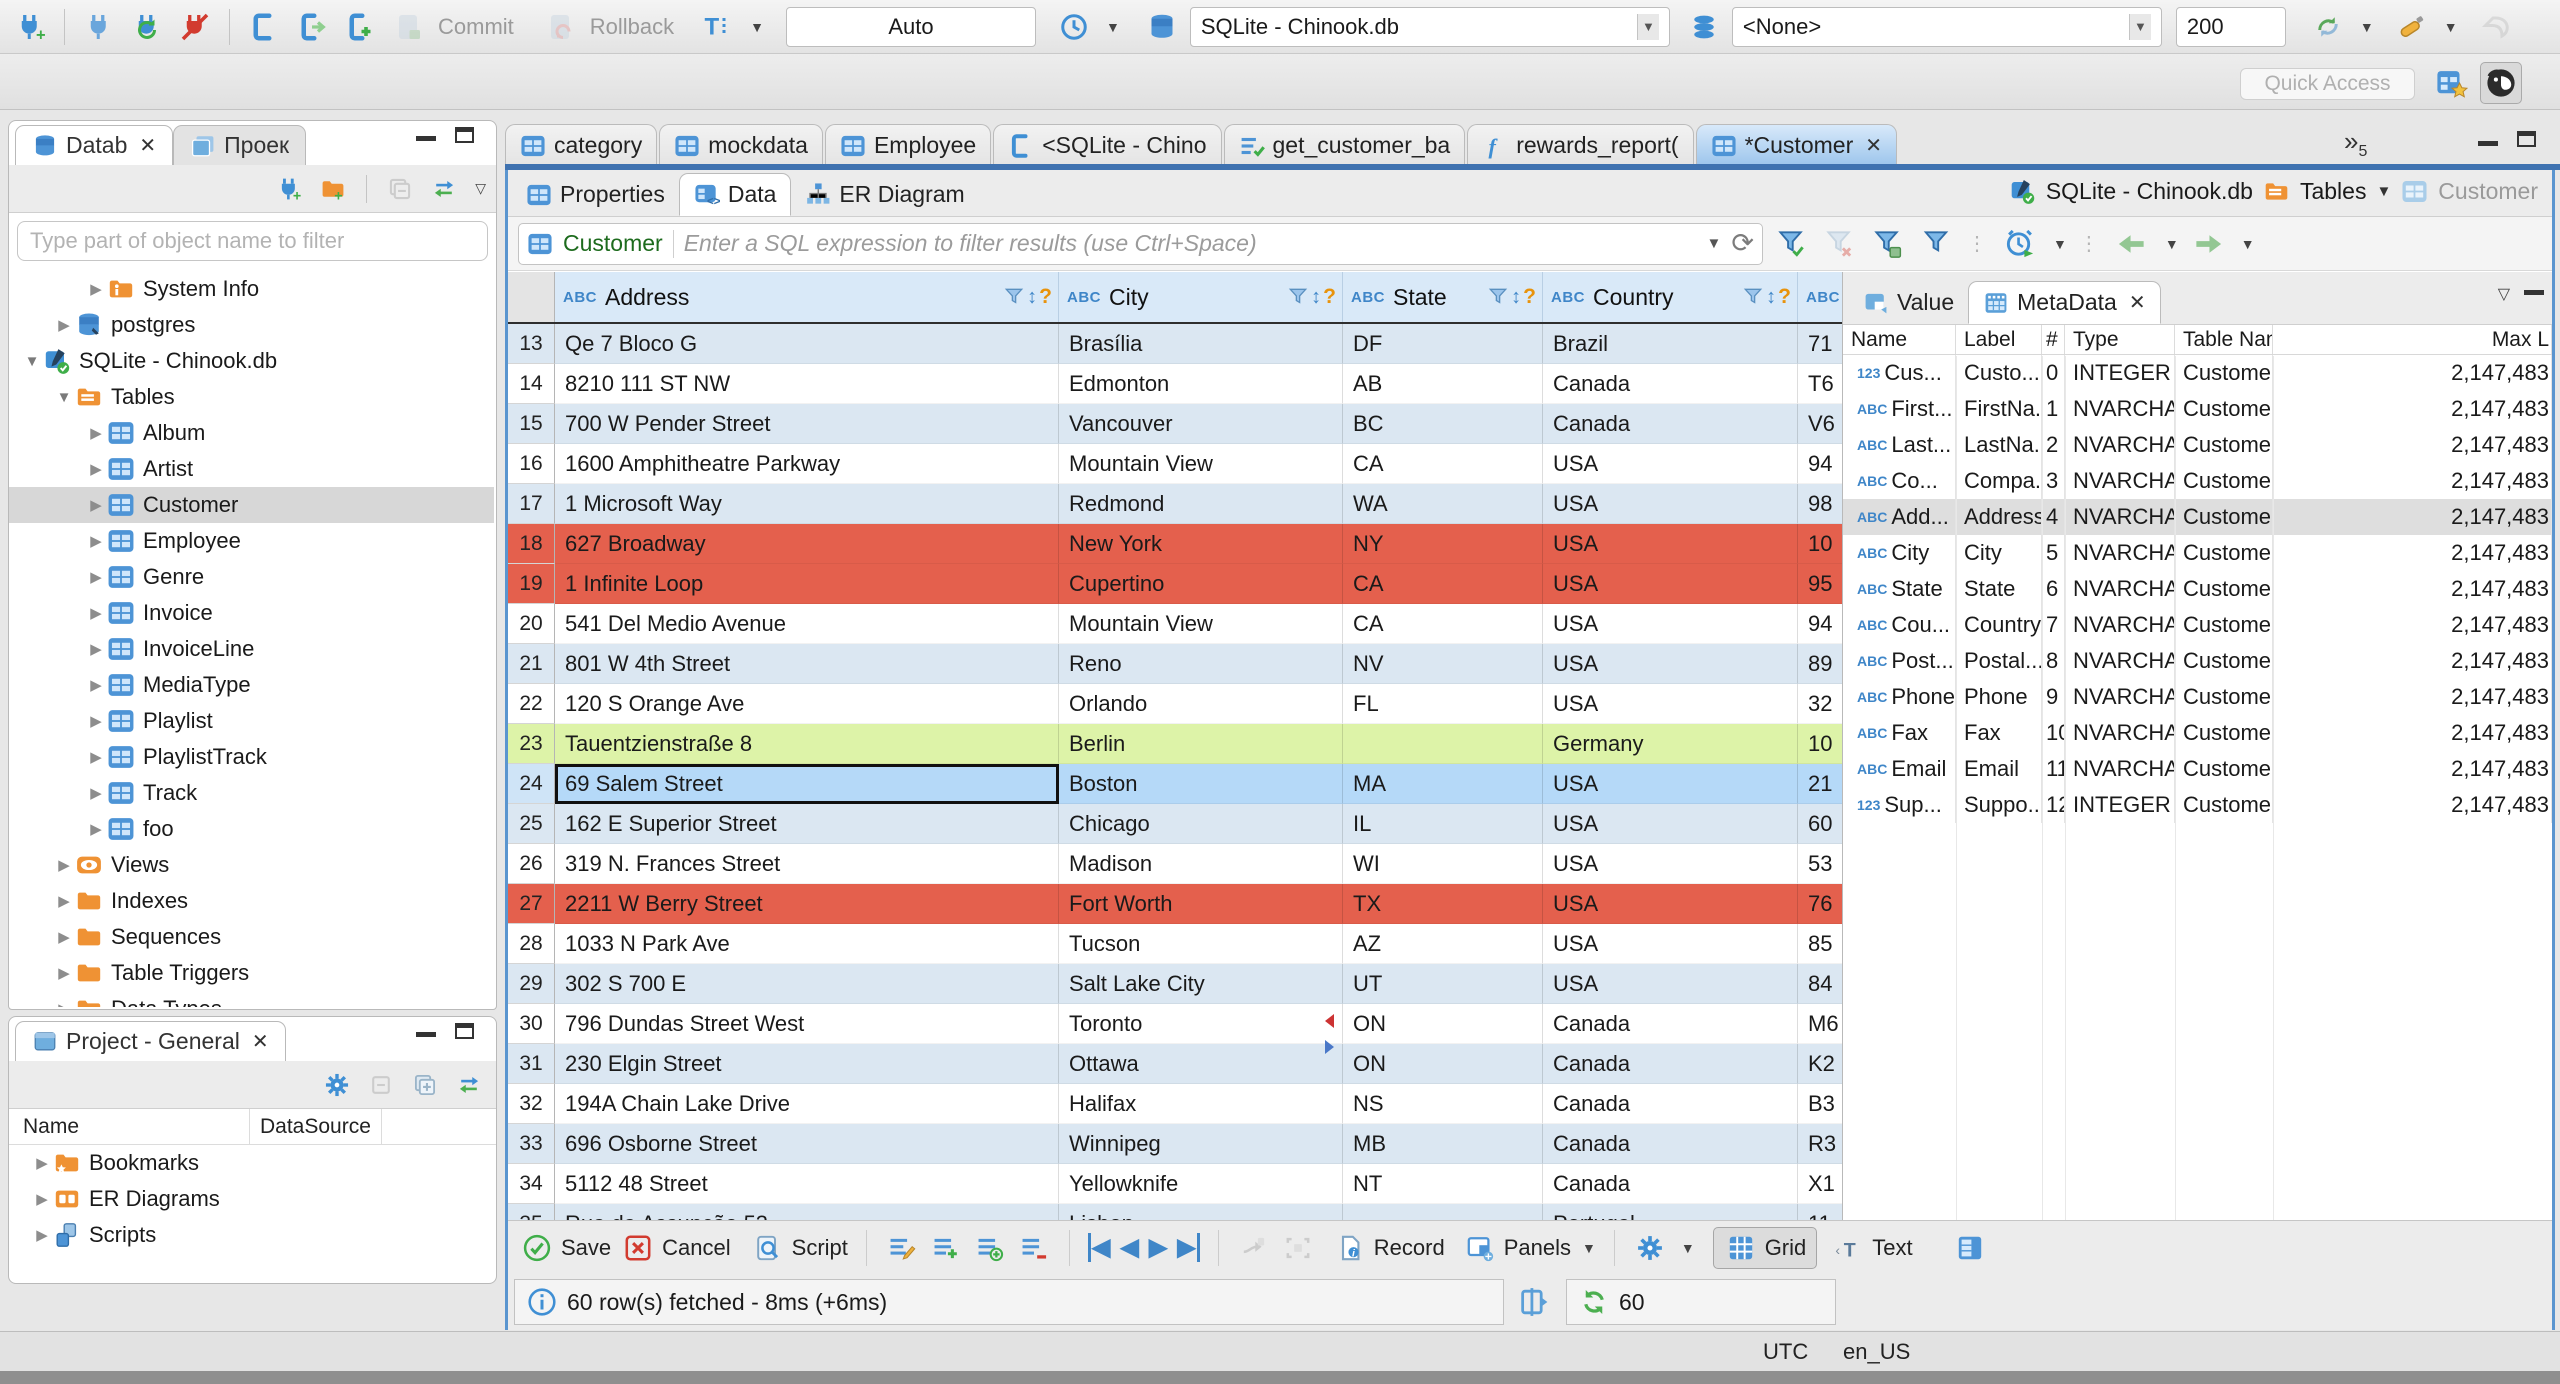 The height and width of the screenshot is (1384, 2560). What do you see at coordinates (2412, 339) in the screenshot?
I see `column-max-length: Max L` at bounding box center [2412, 339].